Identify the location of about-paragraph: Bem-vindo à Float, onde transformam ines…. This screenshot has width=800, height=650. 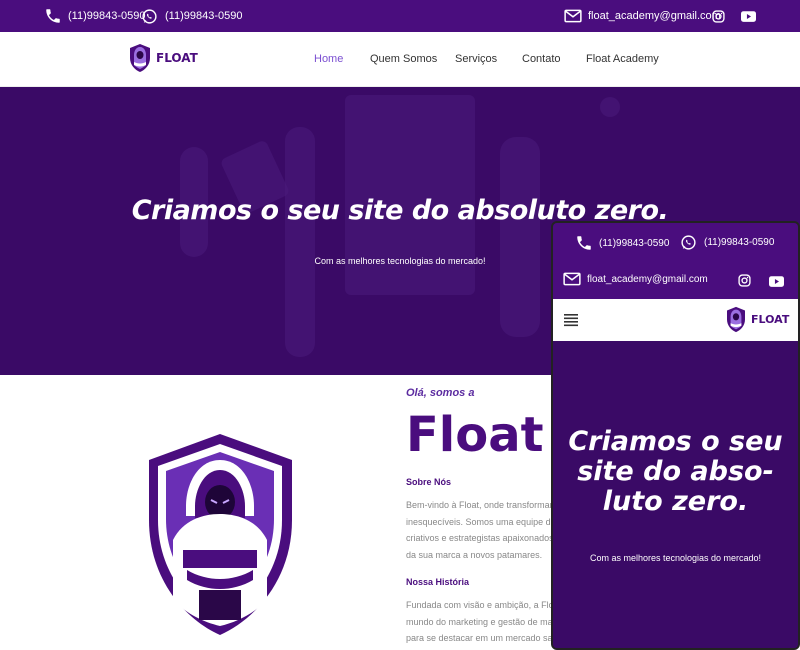
(486, 530).